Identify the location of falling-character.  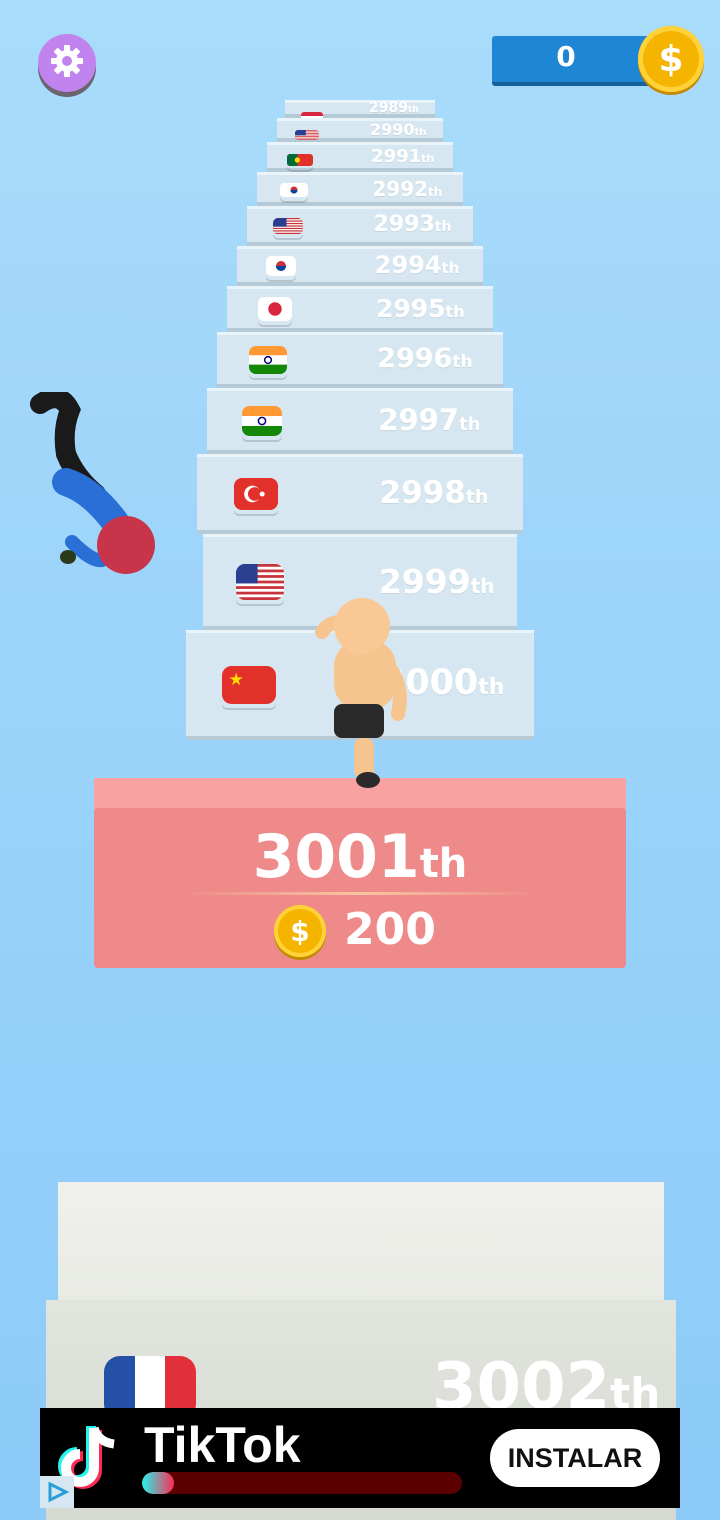
(92, 487).